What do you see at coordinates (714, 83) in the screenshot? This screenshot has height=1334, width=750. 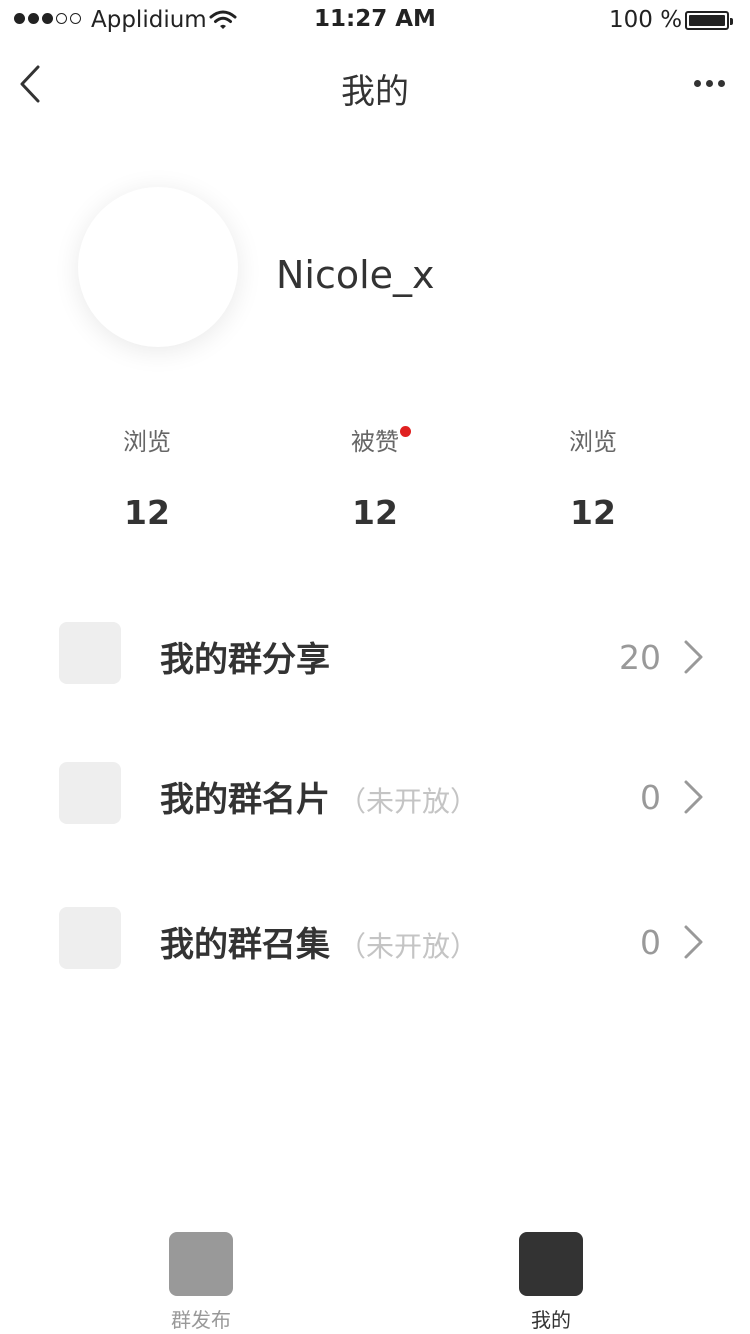 I see `more-button` at bounding box center [714, 83].